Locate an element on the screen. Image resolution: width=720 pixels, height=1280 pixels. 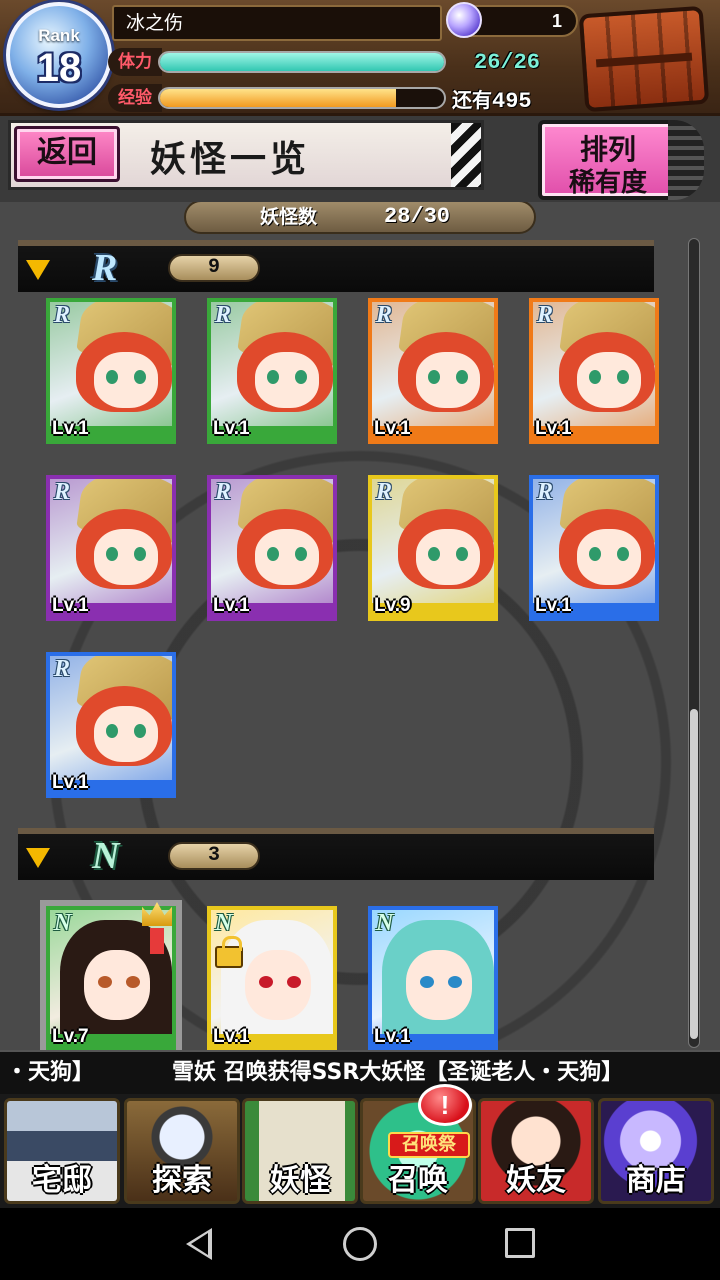
exp-remaining: 还有495 is located at coordinates (492, 99).